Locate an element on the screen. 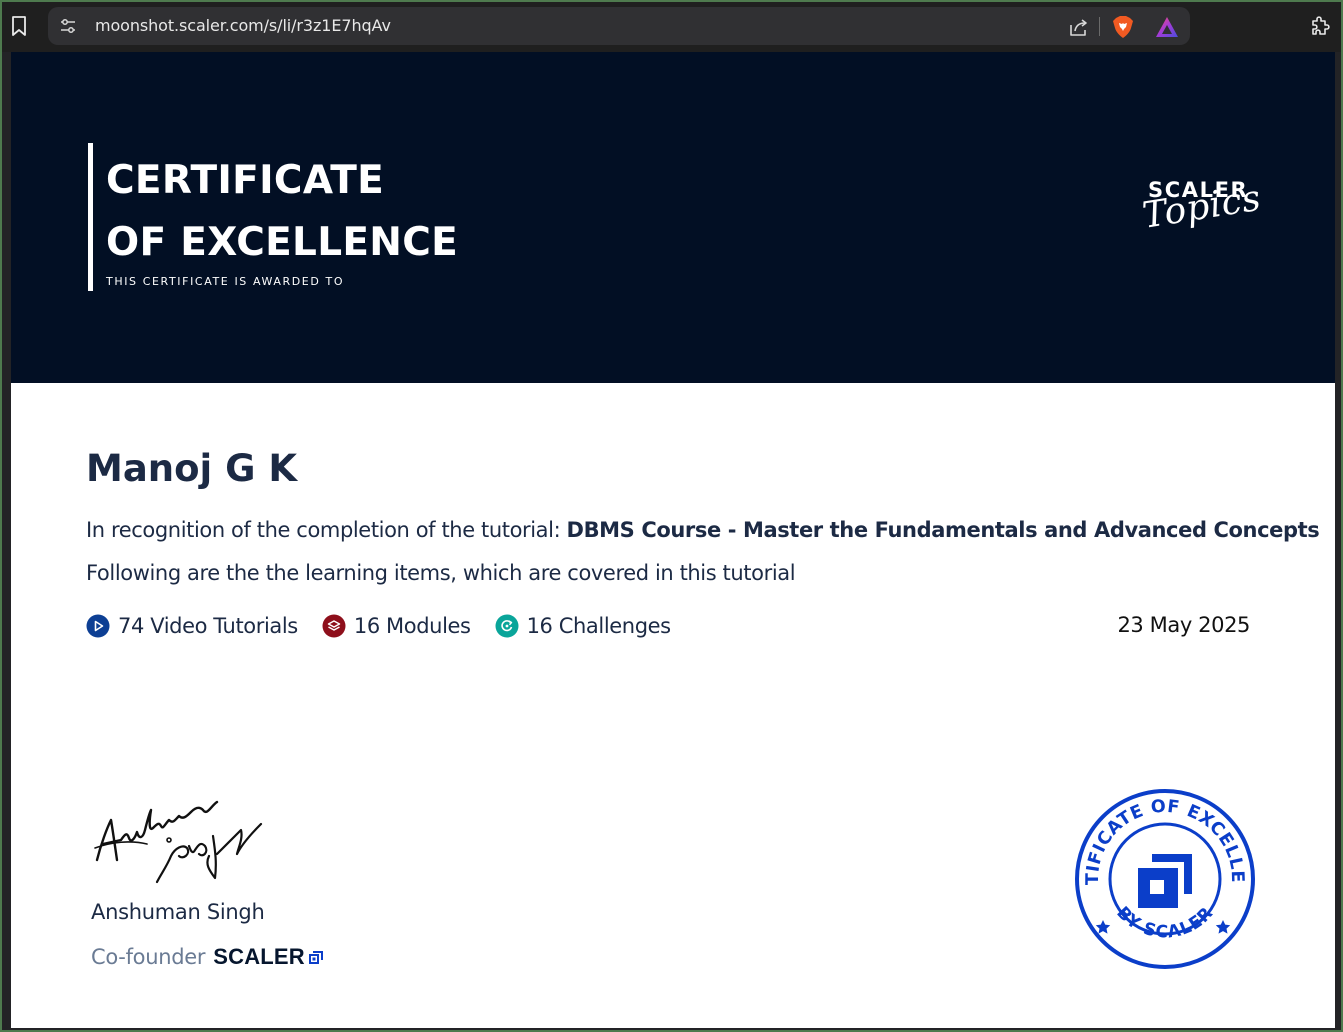 Image resolution: width=1343 pixels, height=1032 pixels. share-icon is located at coordinates (1079, 27).